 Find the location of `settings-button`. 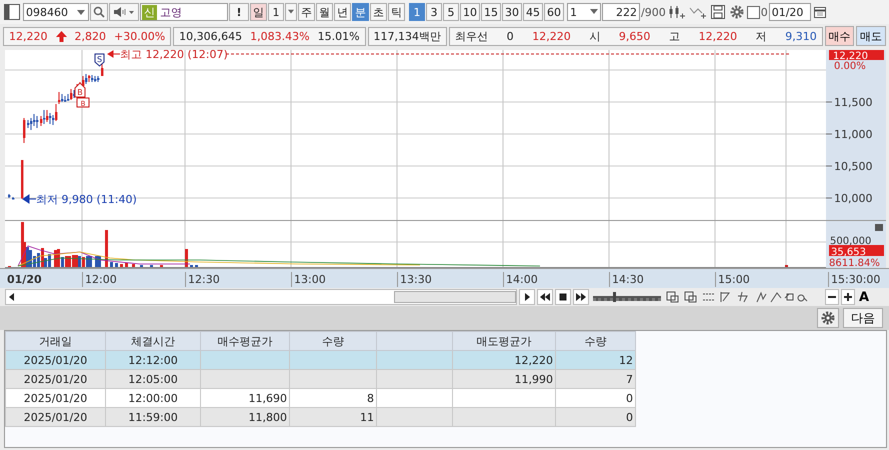

settings-button is located at coordinates (828, 318).